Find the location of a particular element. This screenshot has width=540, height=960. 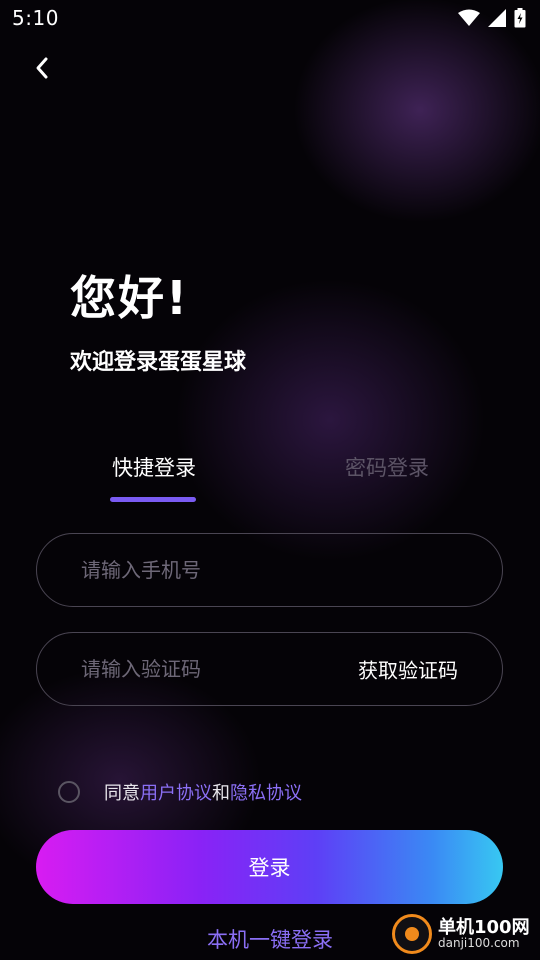

agreement-row: 同意用户协议和隐私协议 is located at coordinates (180, 792).